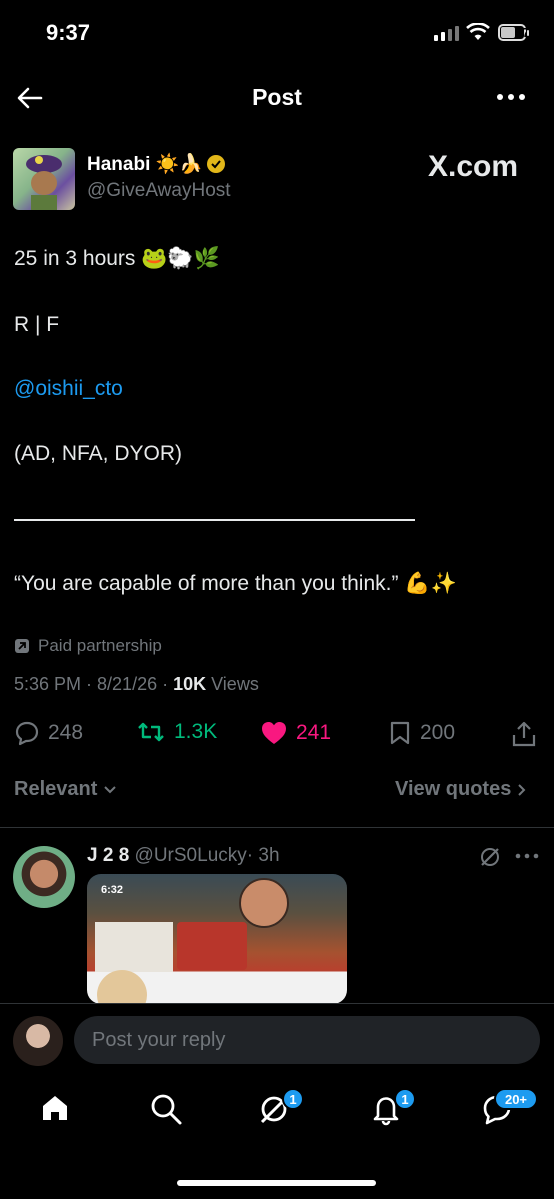  What do you see at coordinates (314, 732) in the screenshot?
I see `like-count: 241` at bounding box center [314, 732].